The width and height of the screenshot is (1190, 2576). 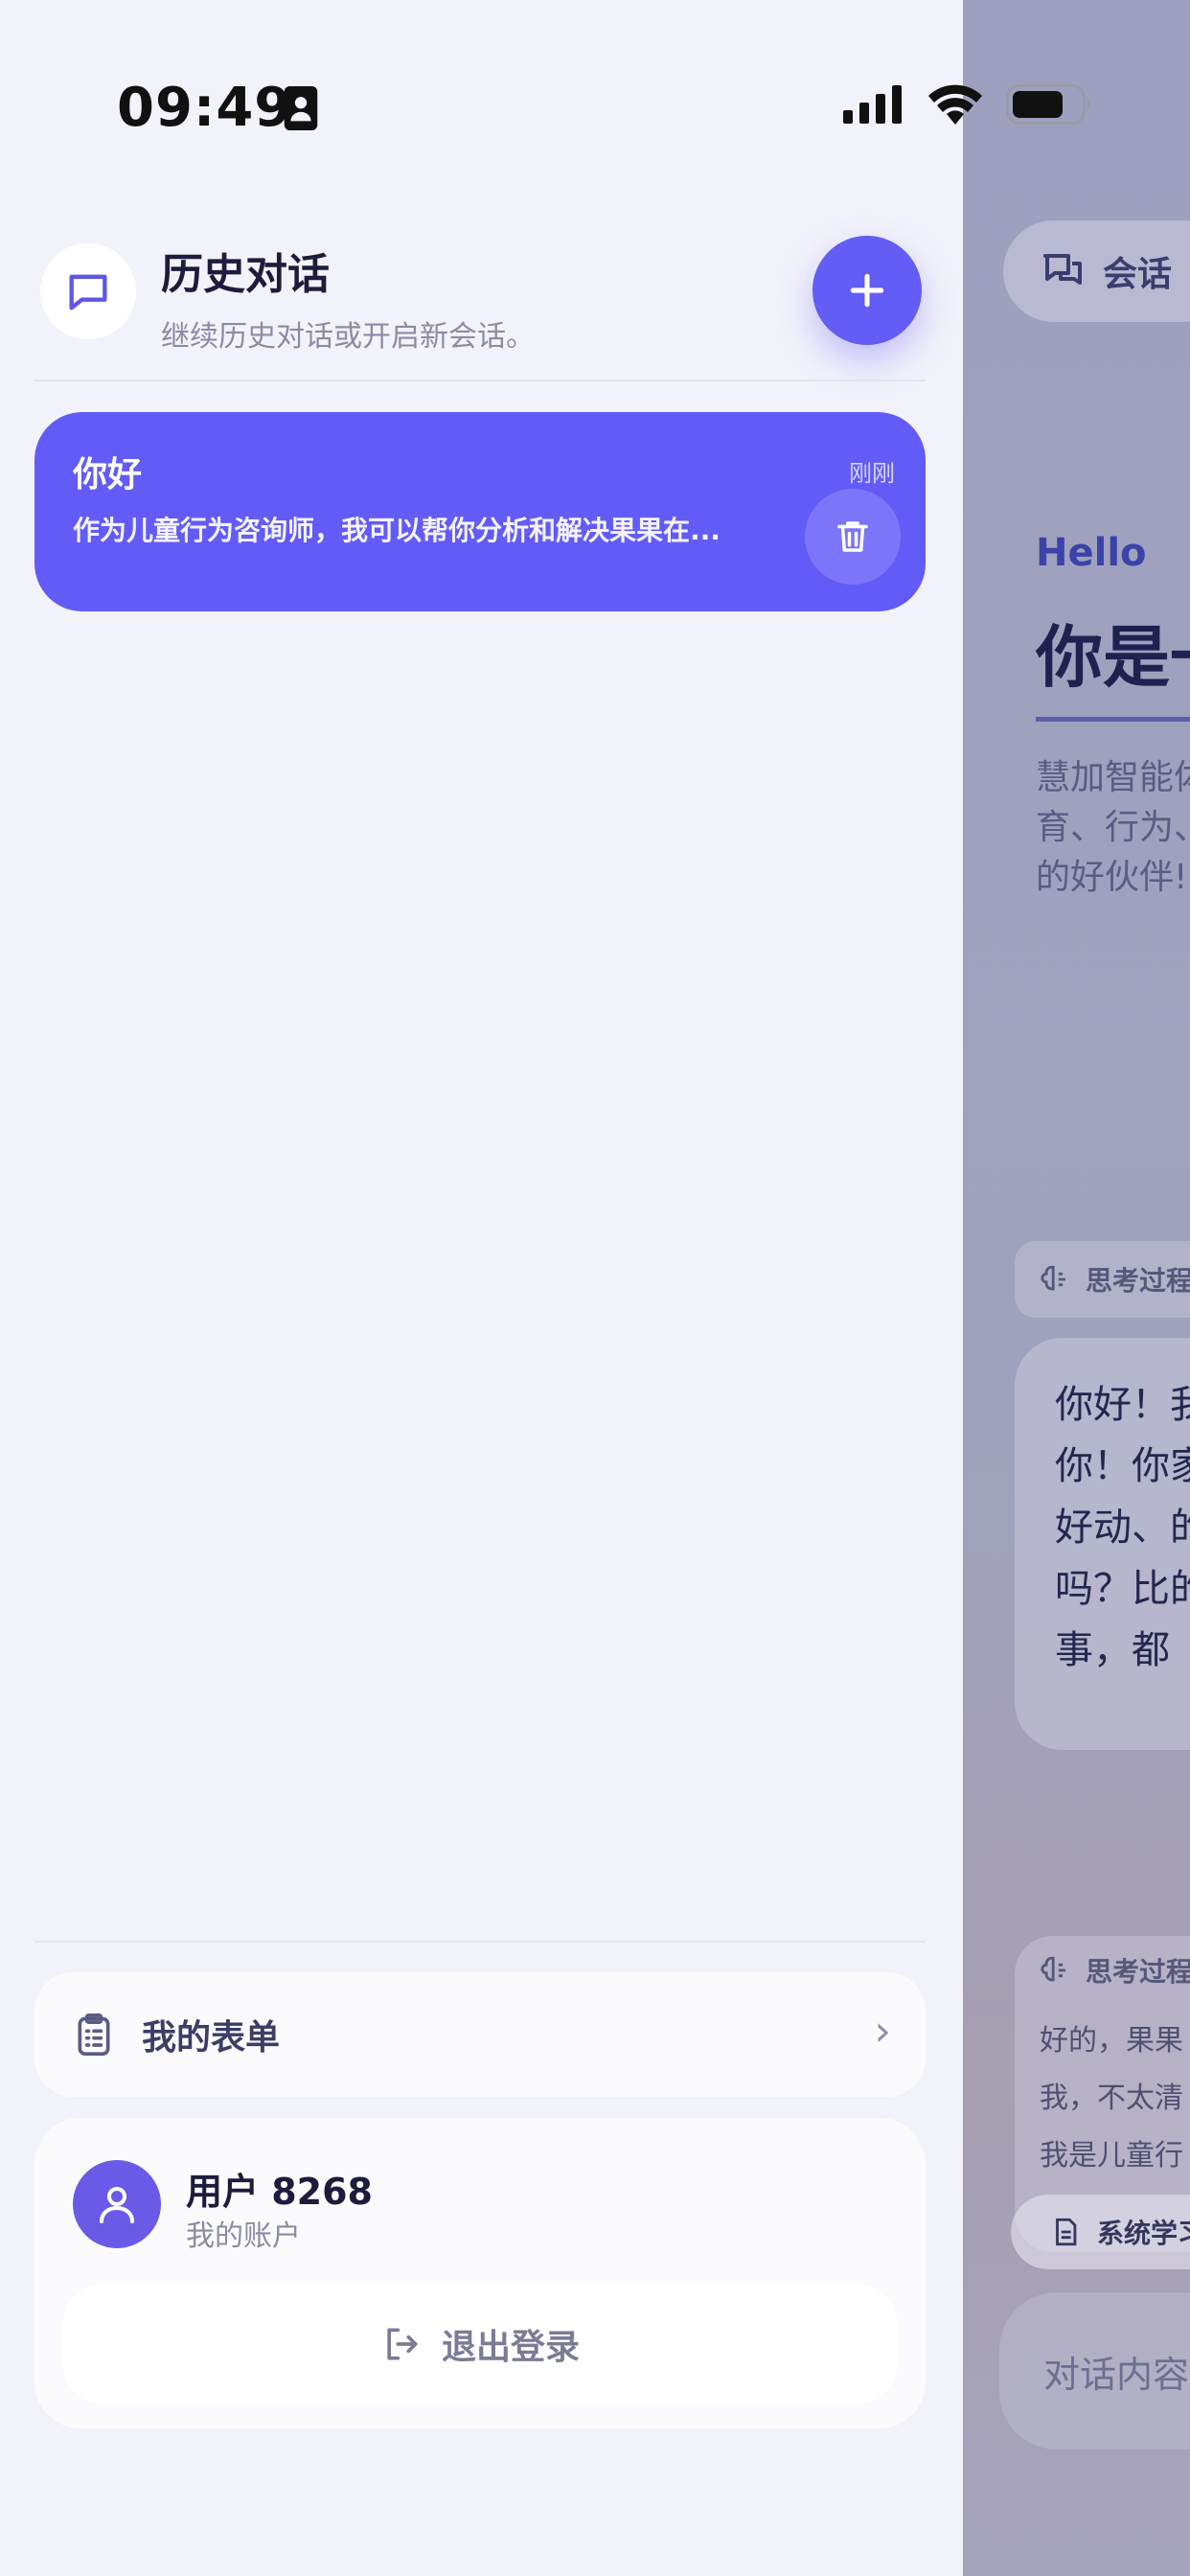 I want to click on page-title: 历史对话, so click(x=246, y=274).